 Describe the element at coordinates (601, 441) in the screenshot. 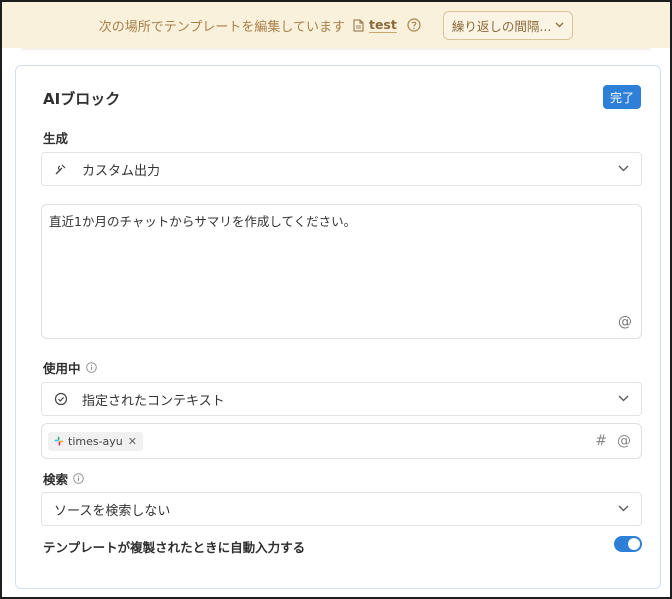

I see `channel-button: #` at that location.